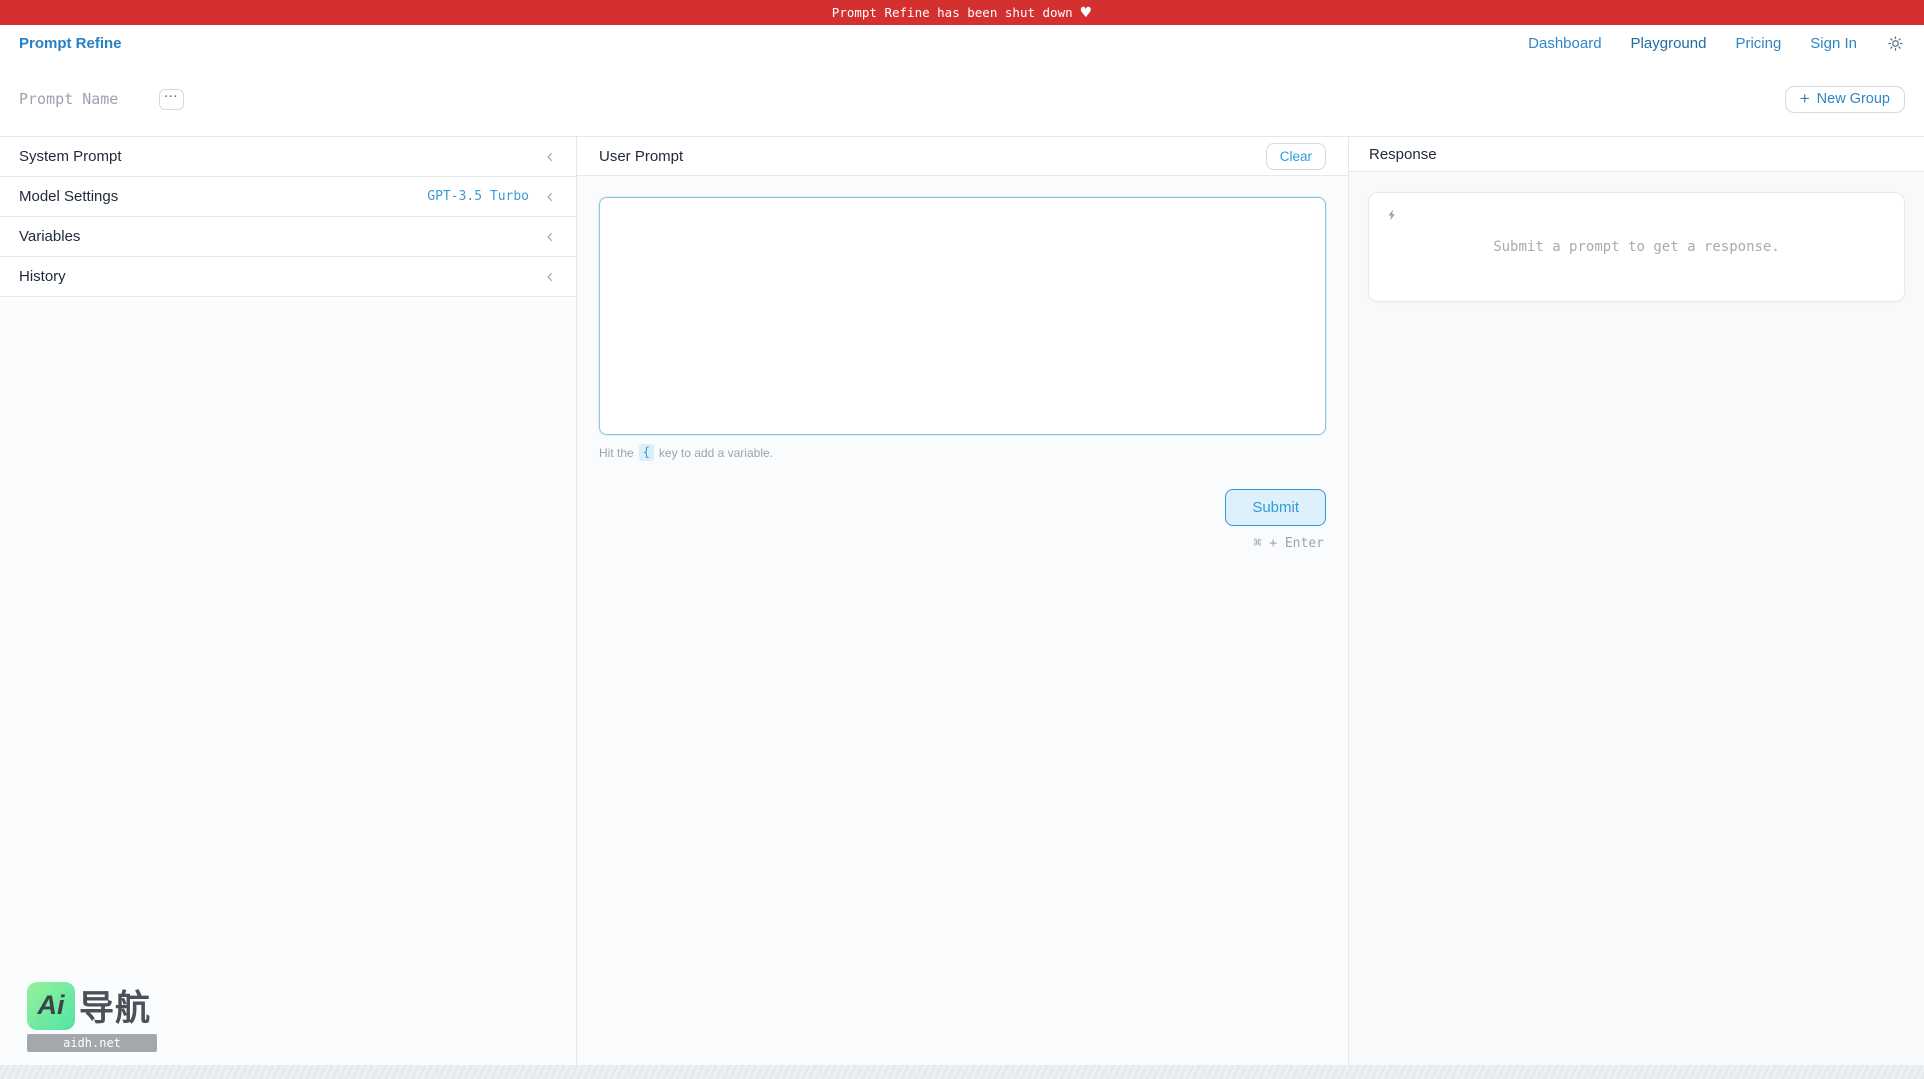  Describe the element at coordinates (69, 196) in the screenshot. I see `sidebar-item-label: Model Settings` at that location.